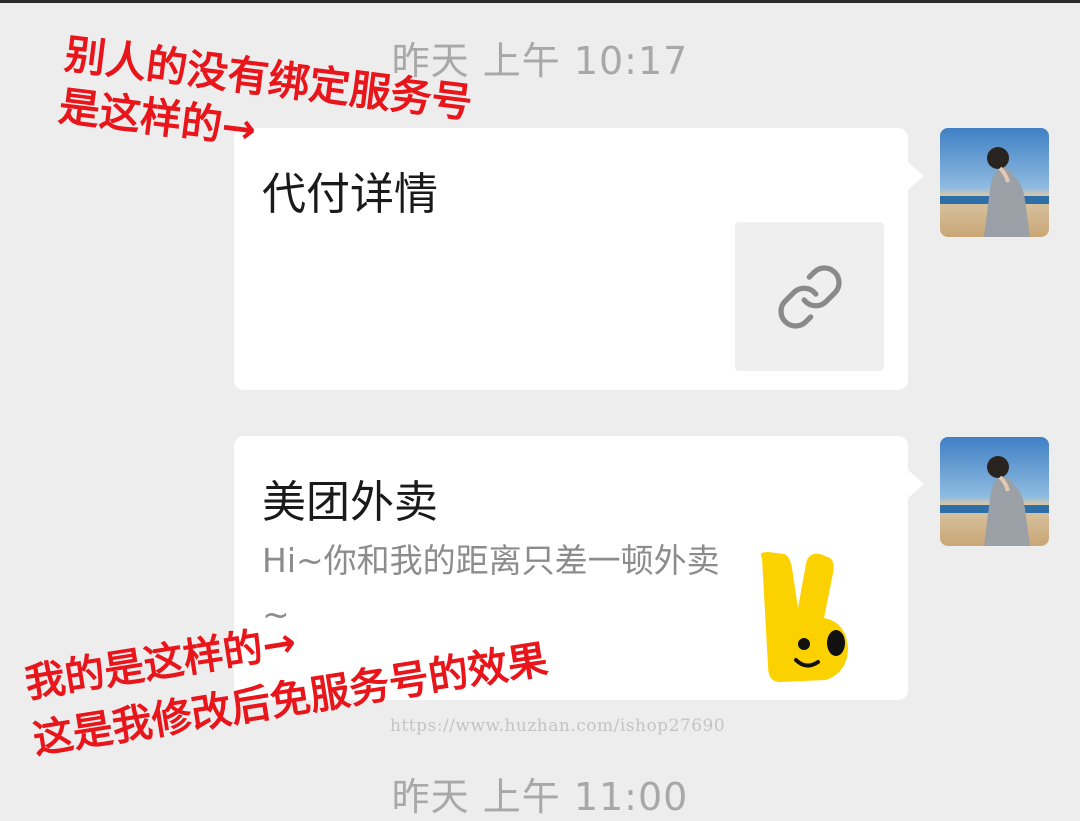 Image resolution: width=1080 pixels, height=821 pixels. I want to click on link-icon, so click(809, 296).